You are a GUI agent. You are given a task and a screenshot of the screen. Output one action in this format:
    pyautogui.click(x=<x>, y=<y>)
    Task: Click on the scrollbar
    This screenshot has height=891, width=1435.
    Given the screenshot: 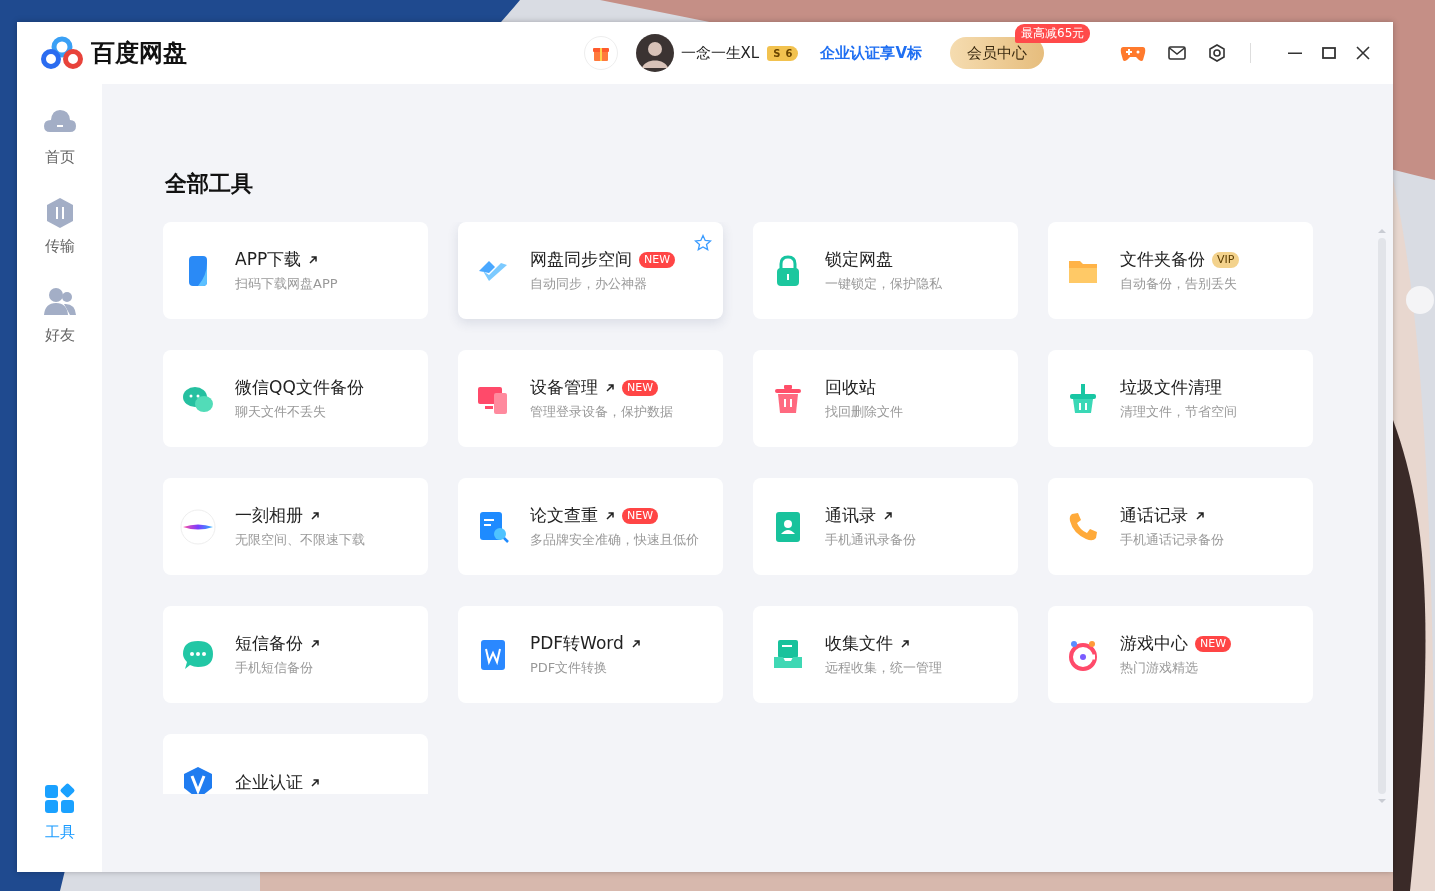 What is the action you would take?
    pyautogui.click(x=1382, y=516)
    